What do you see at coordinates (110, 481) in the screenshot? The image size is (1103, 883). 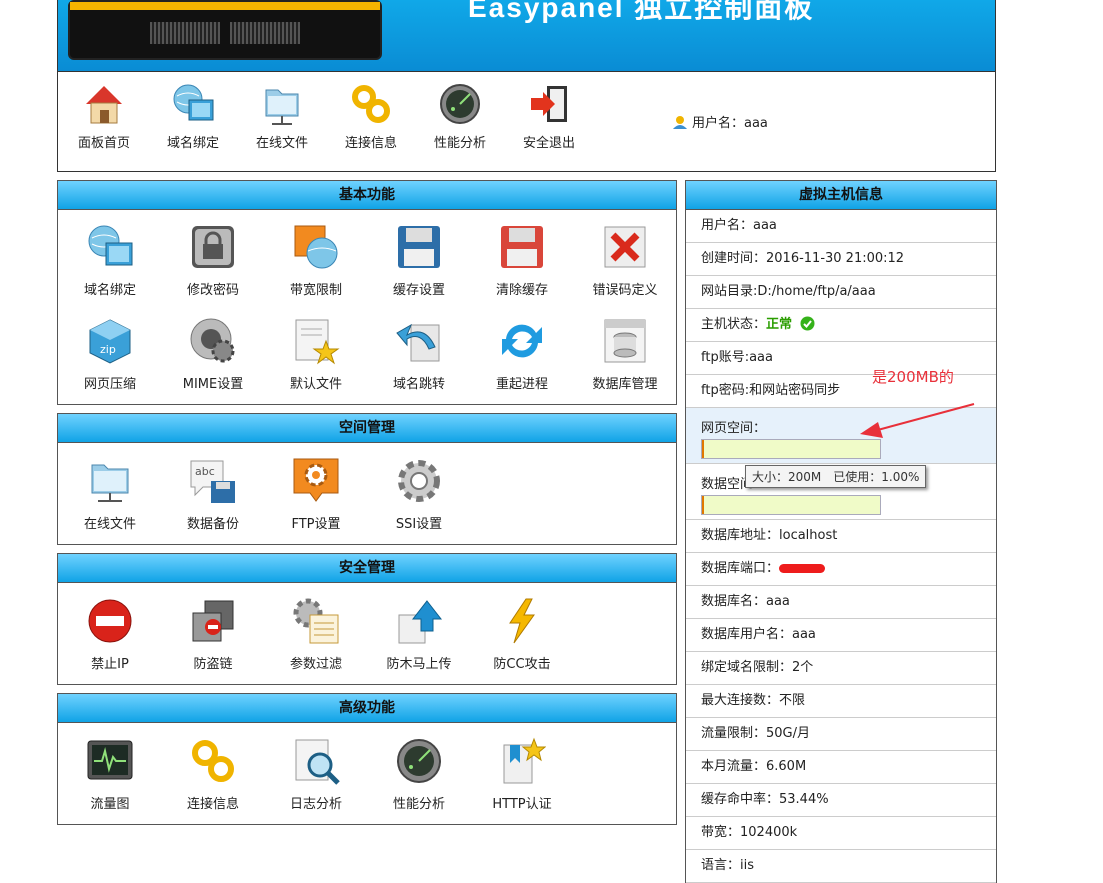 I see `folder-network-icon` at bounding box center [110, 481].